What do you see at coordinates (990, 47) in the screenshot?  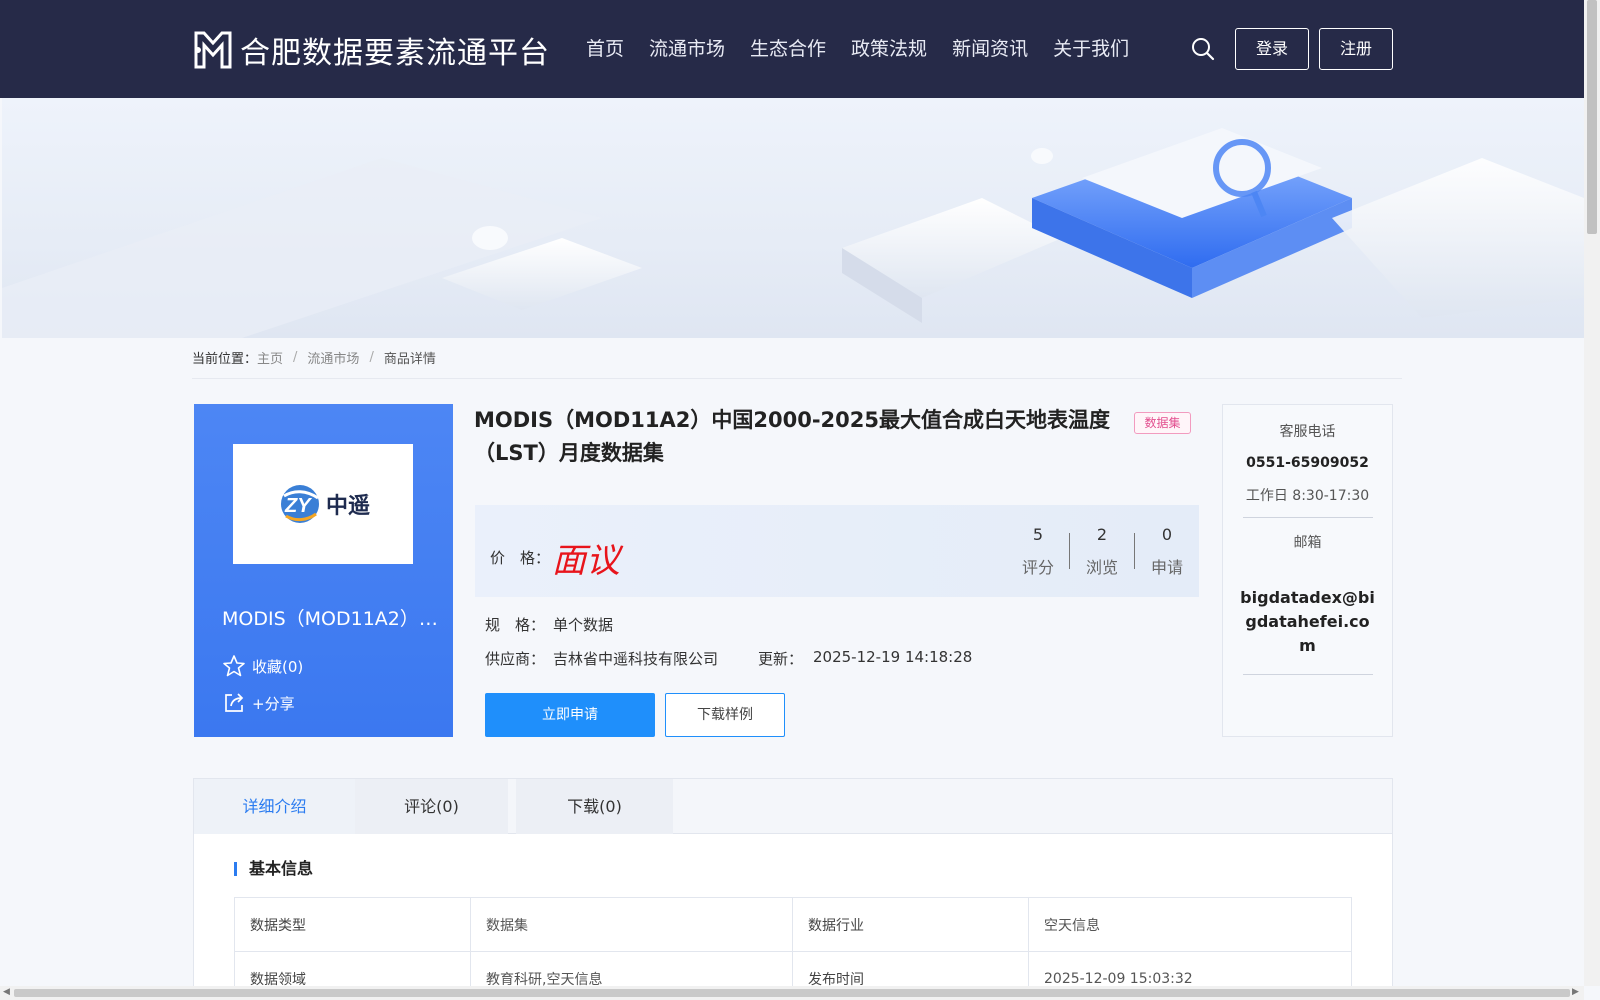 I see `nav-news: 新闻资讯` at bounding box center [990, 47].